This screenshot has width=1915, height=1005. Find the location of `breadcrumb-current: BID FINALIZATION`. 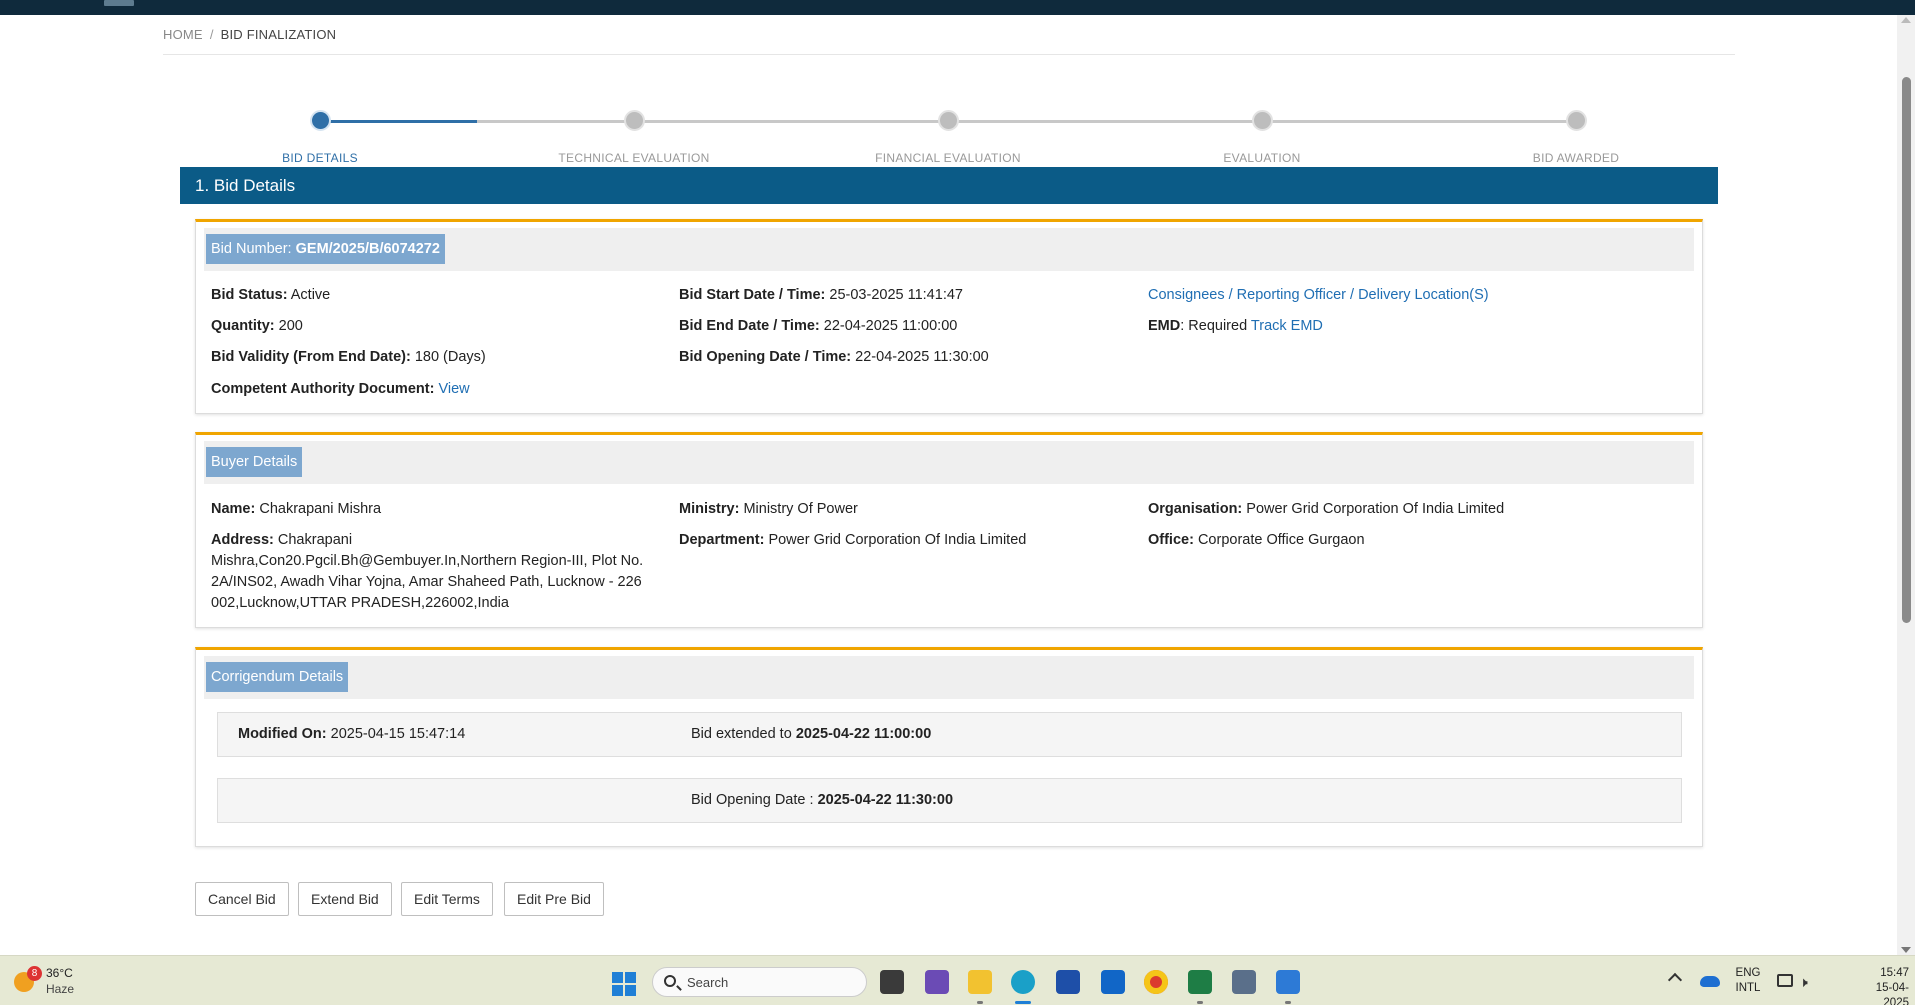

breadcrumb-current: BID FINALIZATION is located at coordinates (278, 34).